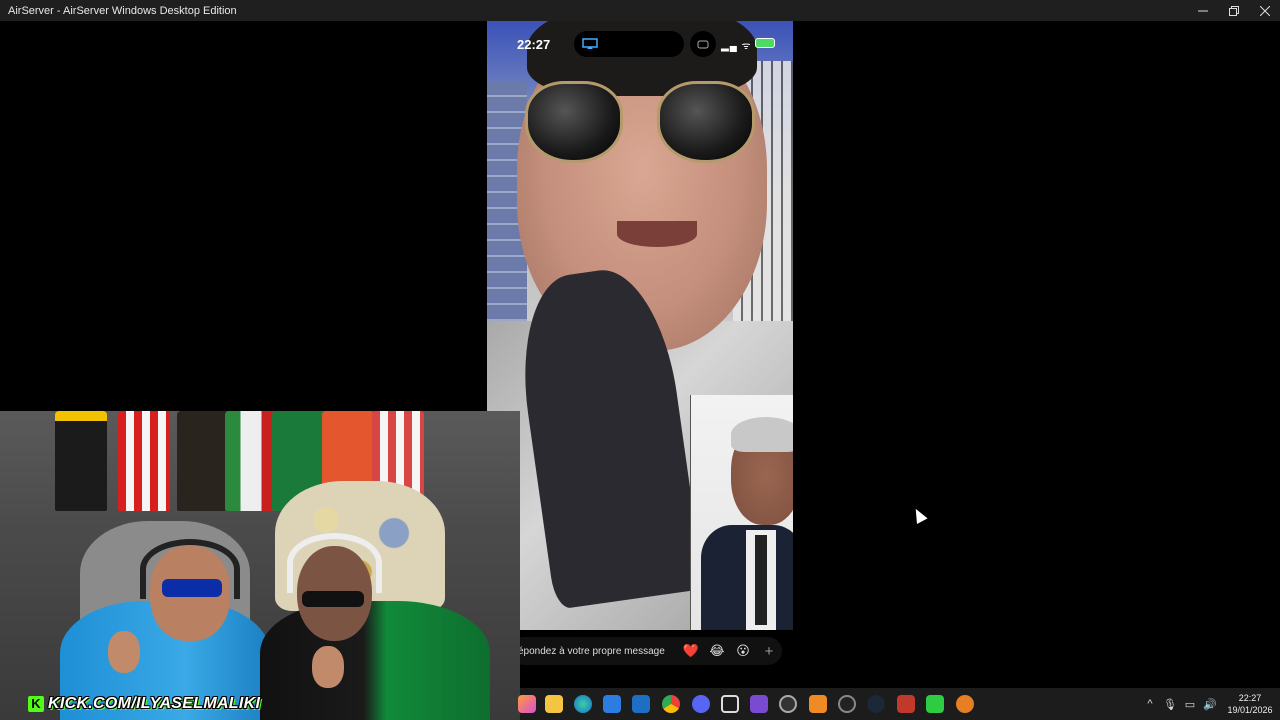 This screenshot has height=720, width=1280. What do you see at coordinates (1250, 698) in the screenshot?
I see `clock-time: 22:27` at bounding box center [1250, 698].